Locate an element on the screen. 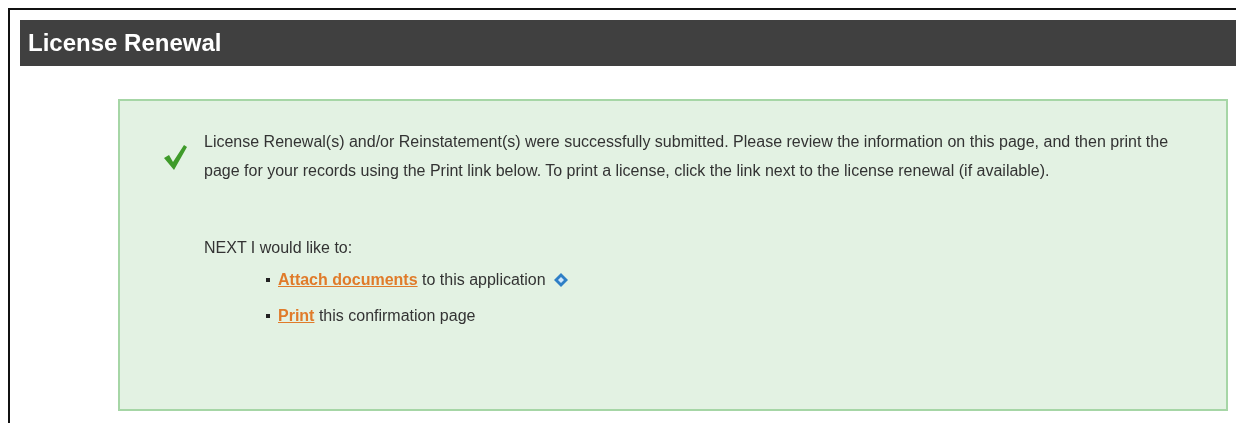 The width and height of the screenshot is (1236, 423). list-item-text: Print this confirmation page is located at coordinates (377, 316).